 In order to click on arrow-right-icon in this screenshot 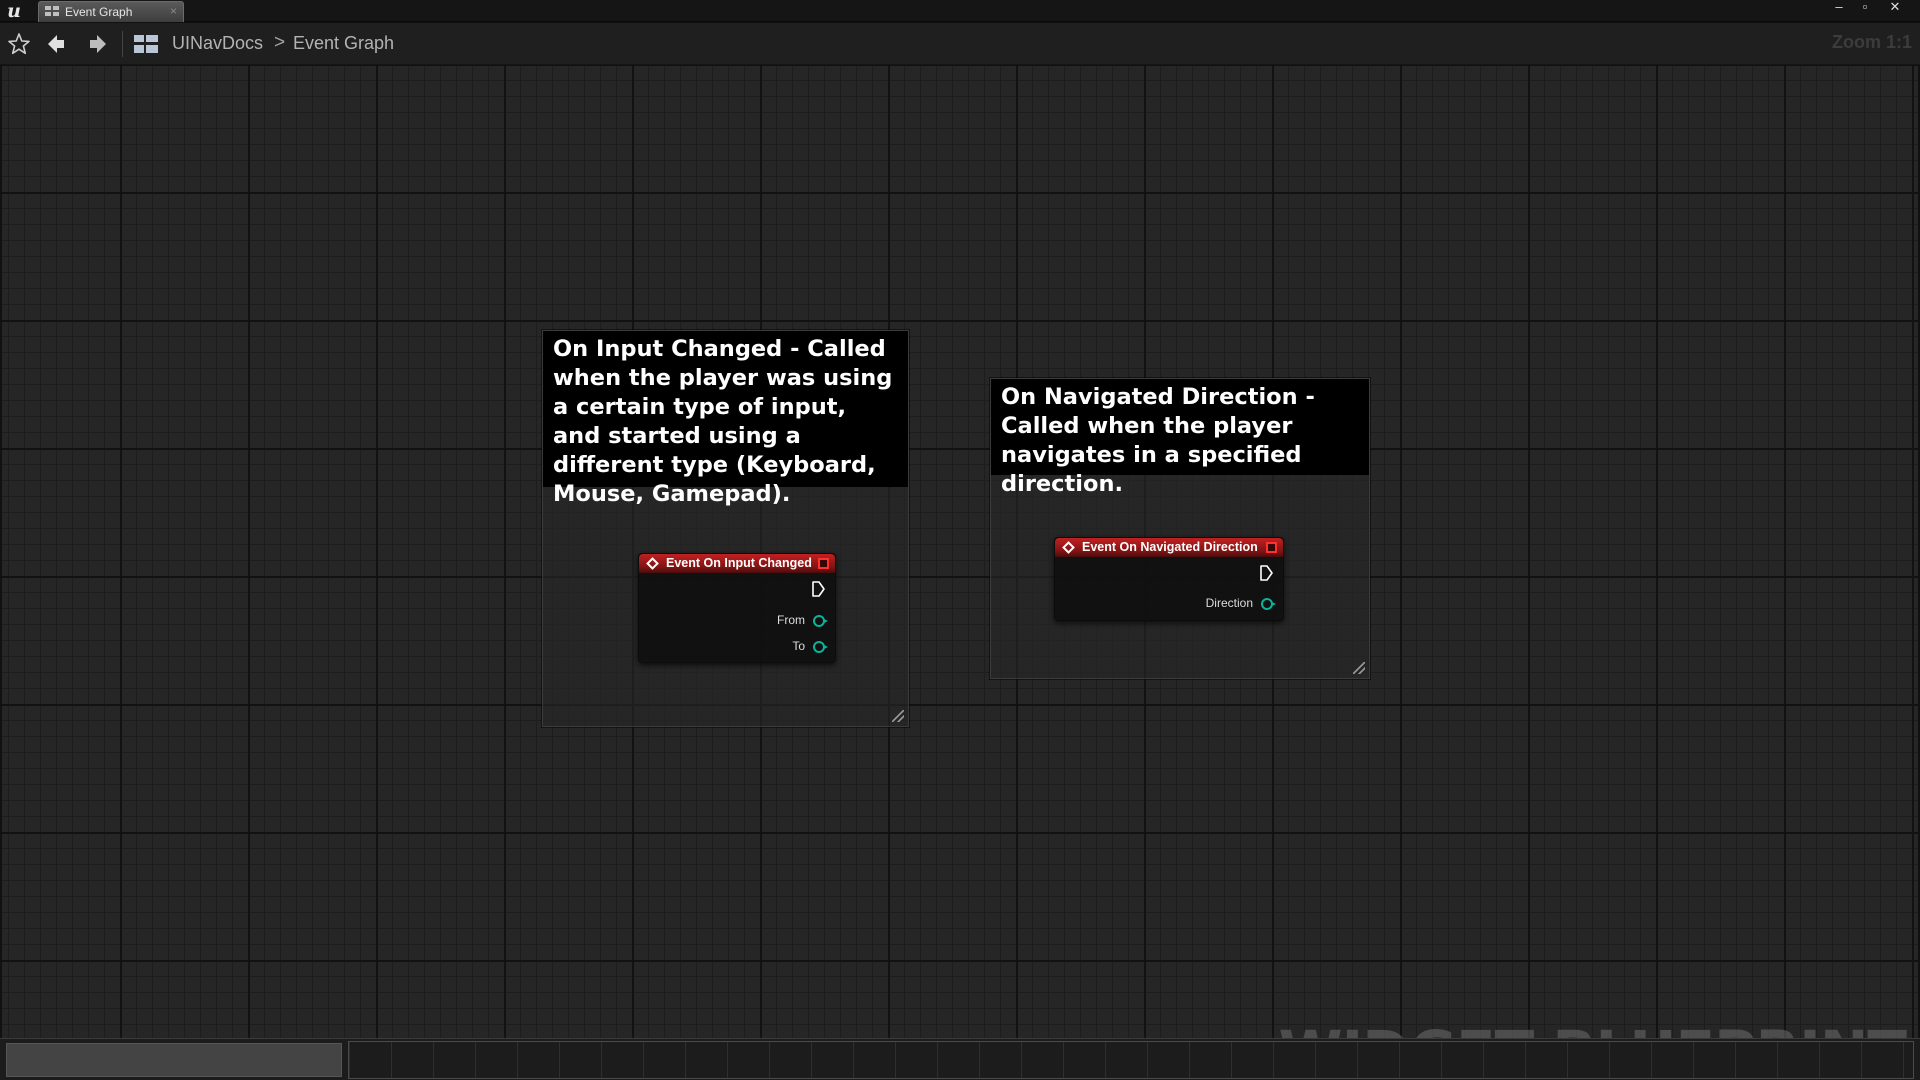, I will do `click(98, 44)`.